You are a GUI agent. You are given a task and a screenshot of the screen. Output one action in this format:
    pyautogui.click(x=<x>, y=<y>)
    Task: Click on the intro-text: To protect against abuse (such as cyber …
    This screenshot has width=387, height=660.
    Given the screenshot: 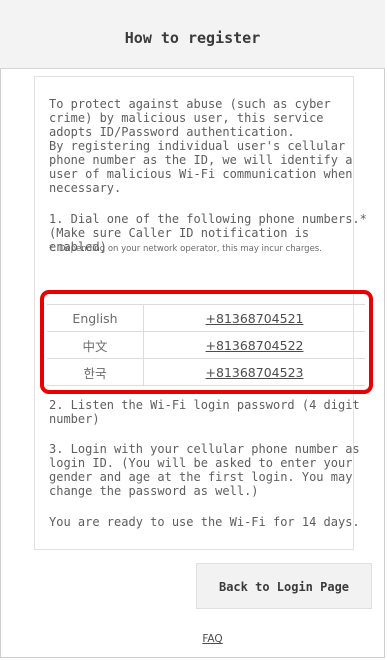 What is the action you would take?
    pyautogui.click(x=201, y=146)
    